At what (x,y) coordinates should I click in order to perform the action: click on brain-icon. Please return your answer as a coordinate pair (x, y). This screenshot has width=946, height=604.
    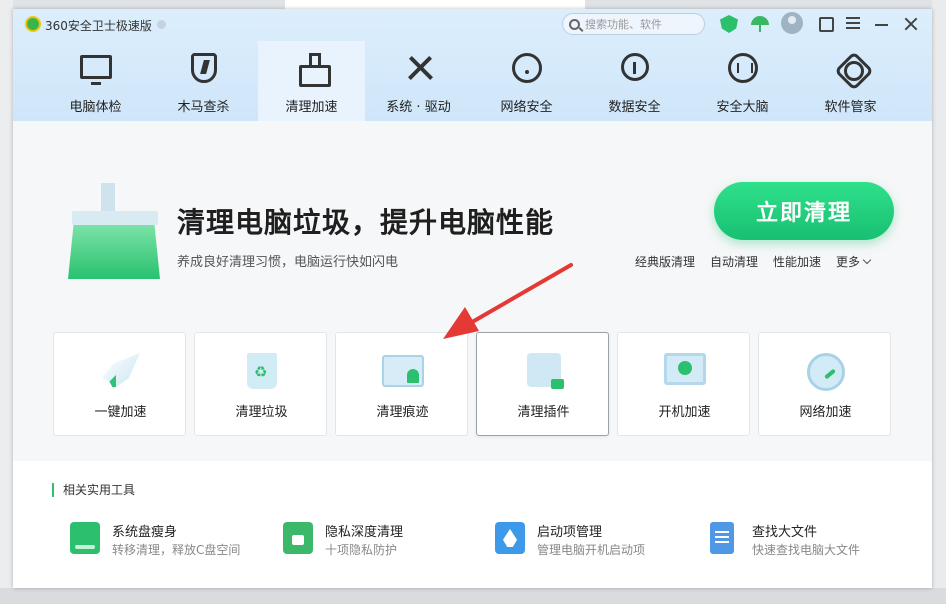
    Looking at the image, I should click on (743, 68).